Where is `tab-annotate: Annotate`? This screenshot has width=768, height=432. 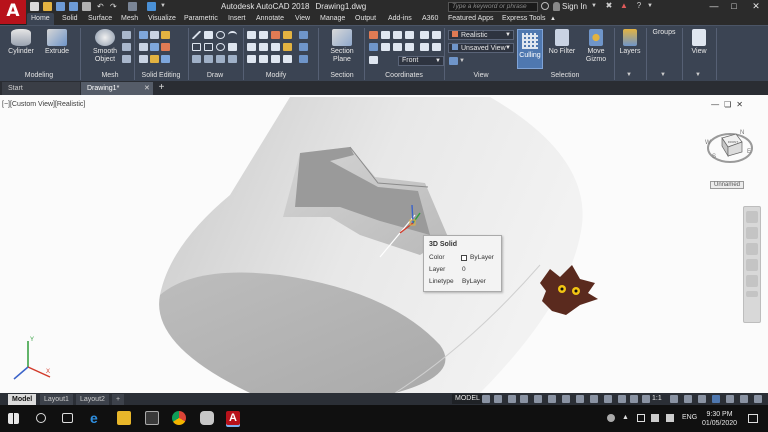 tab-annotate: Annotate is located at coordinates (270, 19).